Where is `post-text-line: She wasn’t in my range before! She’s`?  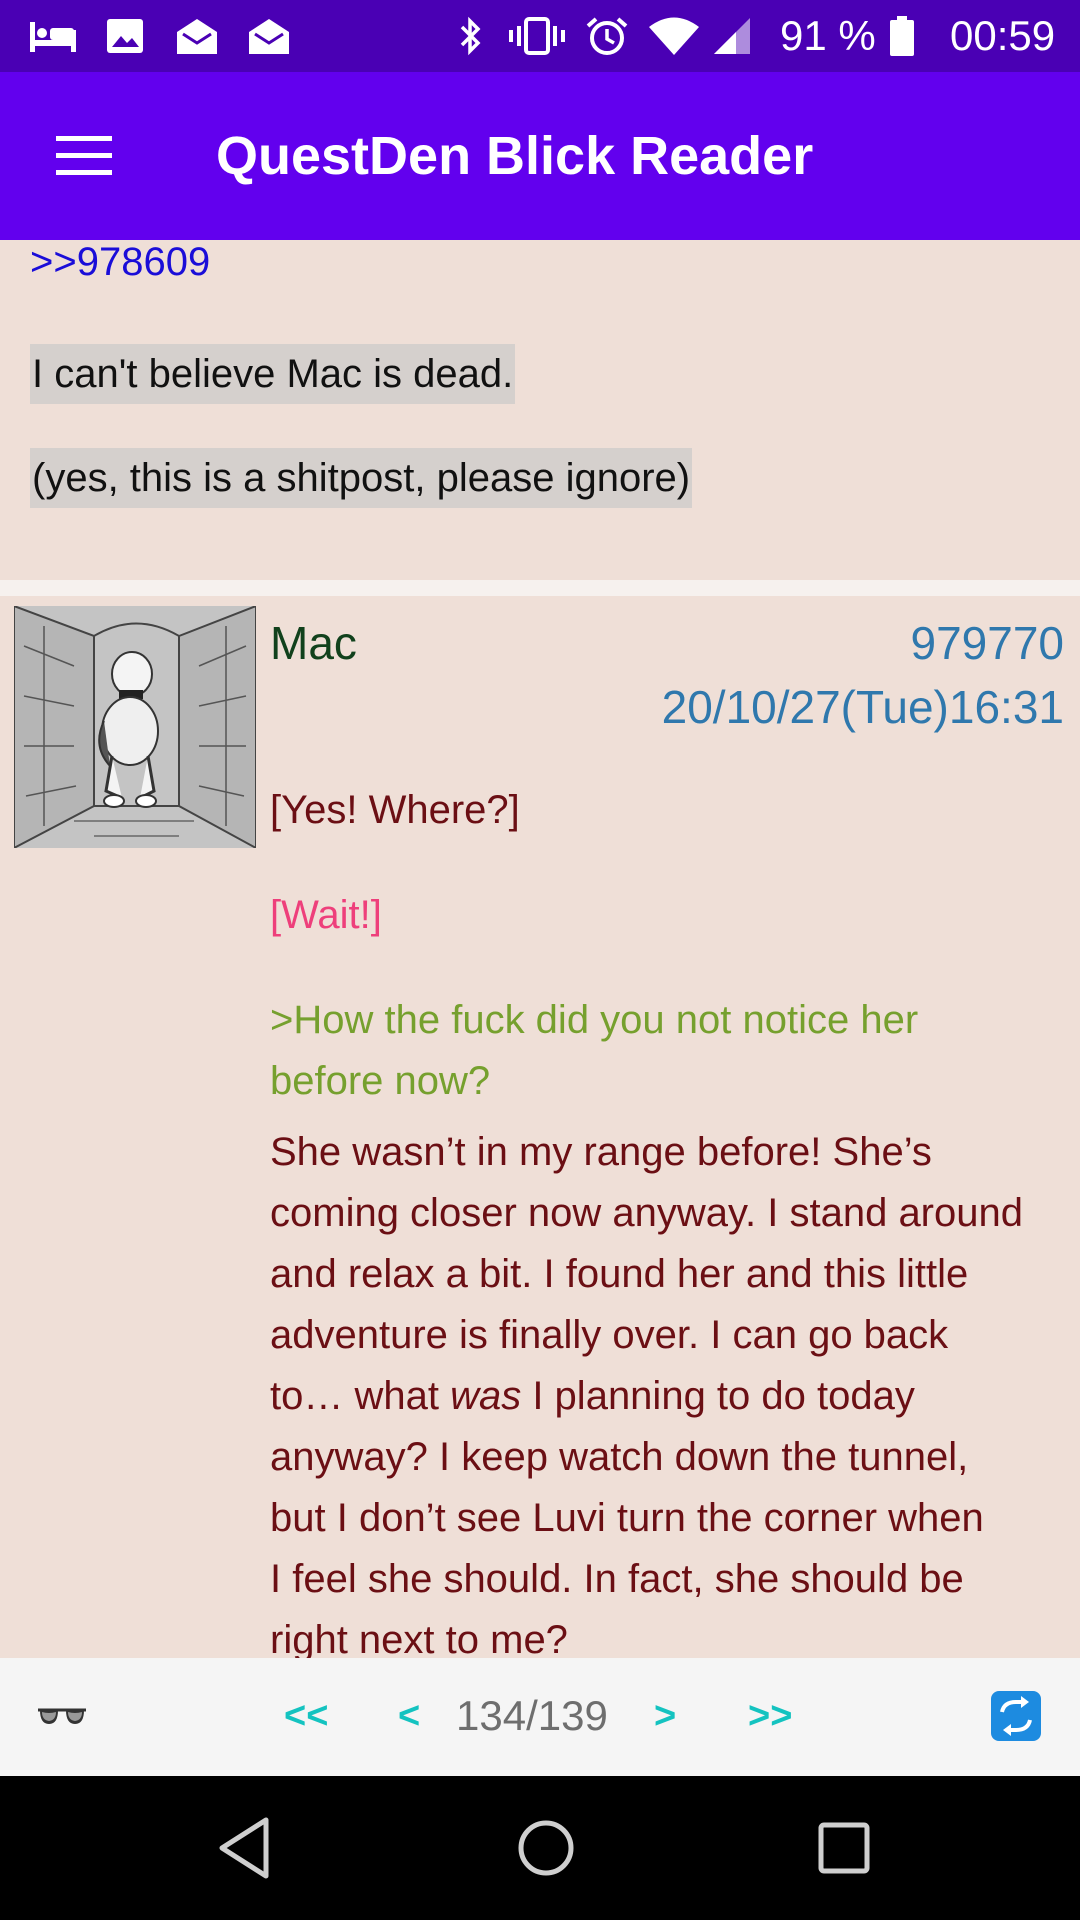
post-text-line: She wasn’t in my range before! She’s is located at coordinates (601, 1152).